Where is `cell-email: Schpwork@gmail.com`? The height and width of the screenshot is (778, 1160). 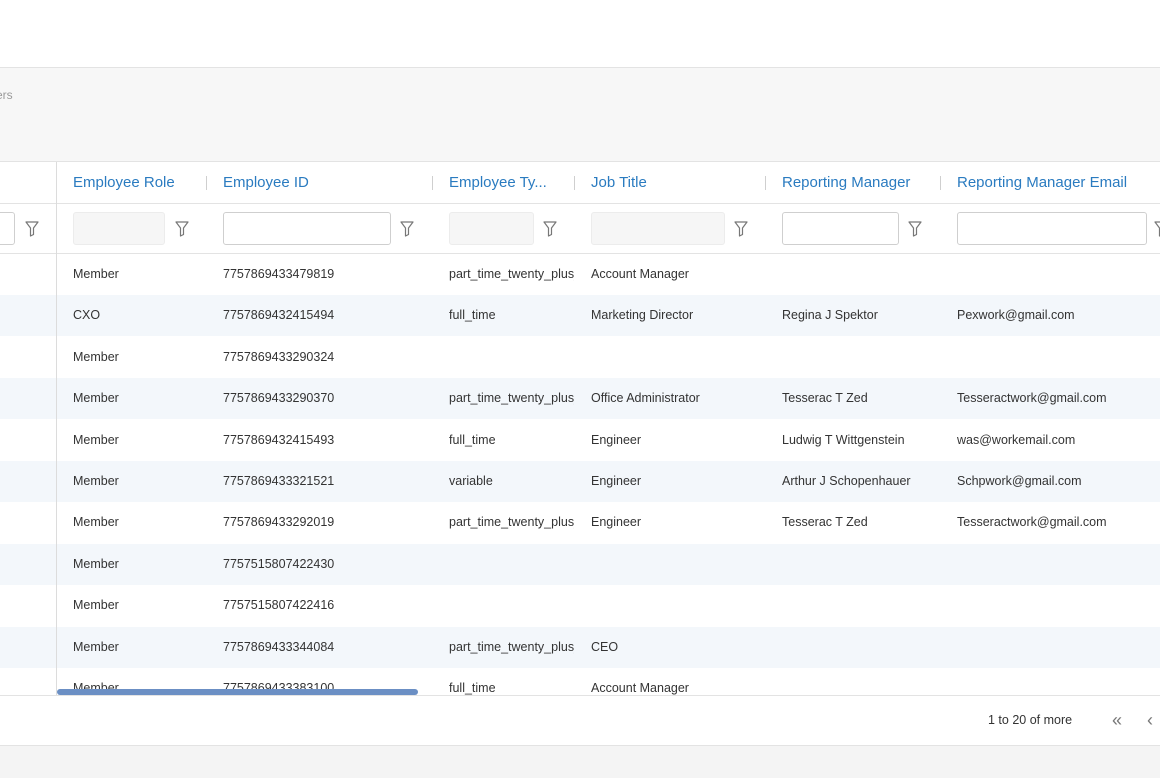 cell-email: Schpwork@gmail.com is located at coordinates (1019, 481).